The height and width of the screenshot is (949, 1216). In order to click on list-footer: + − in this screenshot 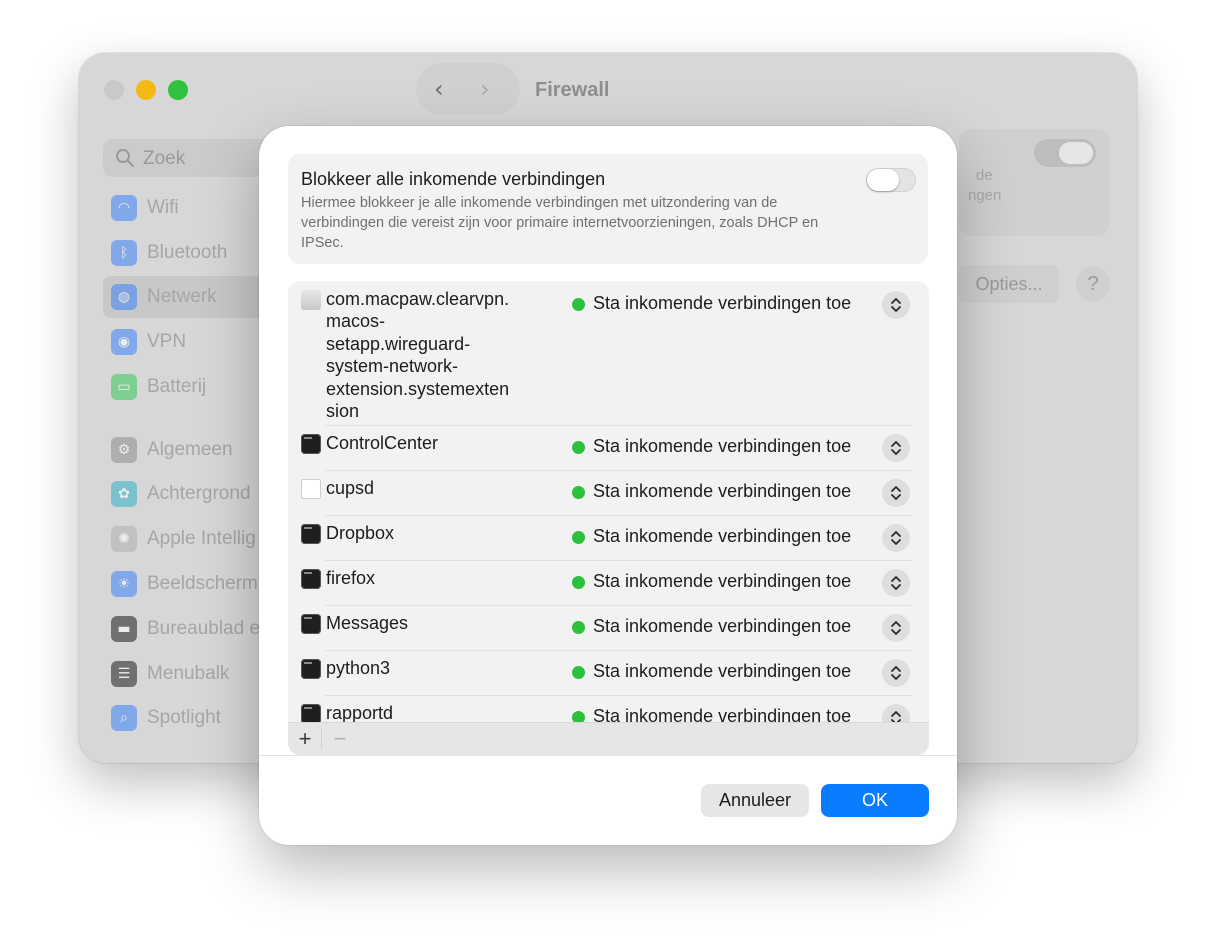, I will do `click(608, 738)`.